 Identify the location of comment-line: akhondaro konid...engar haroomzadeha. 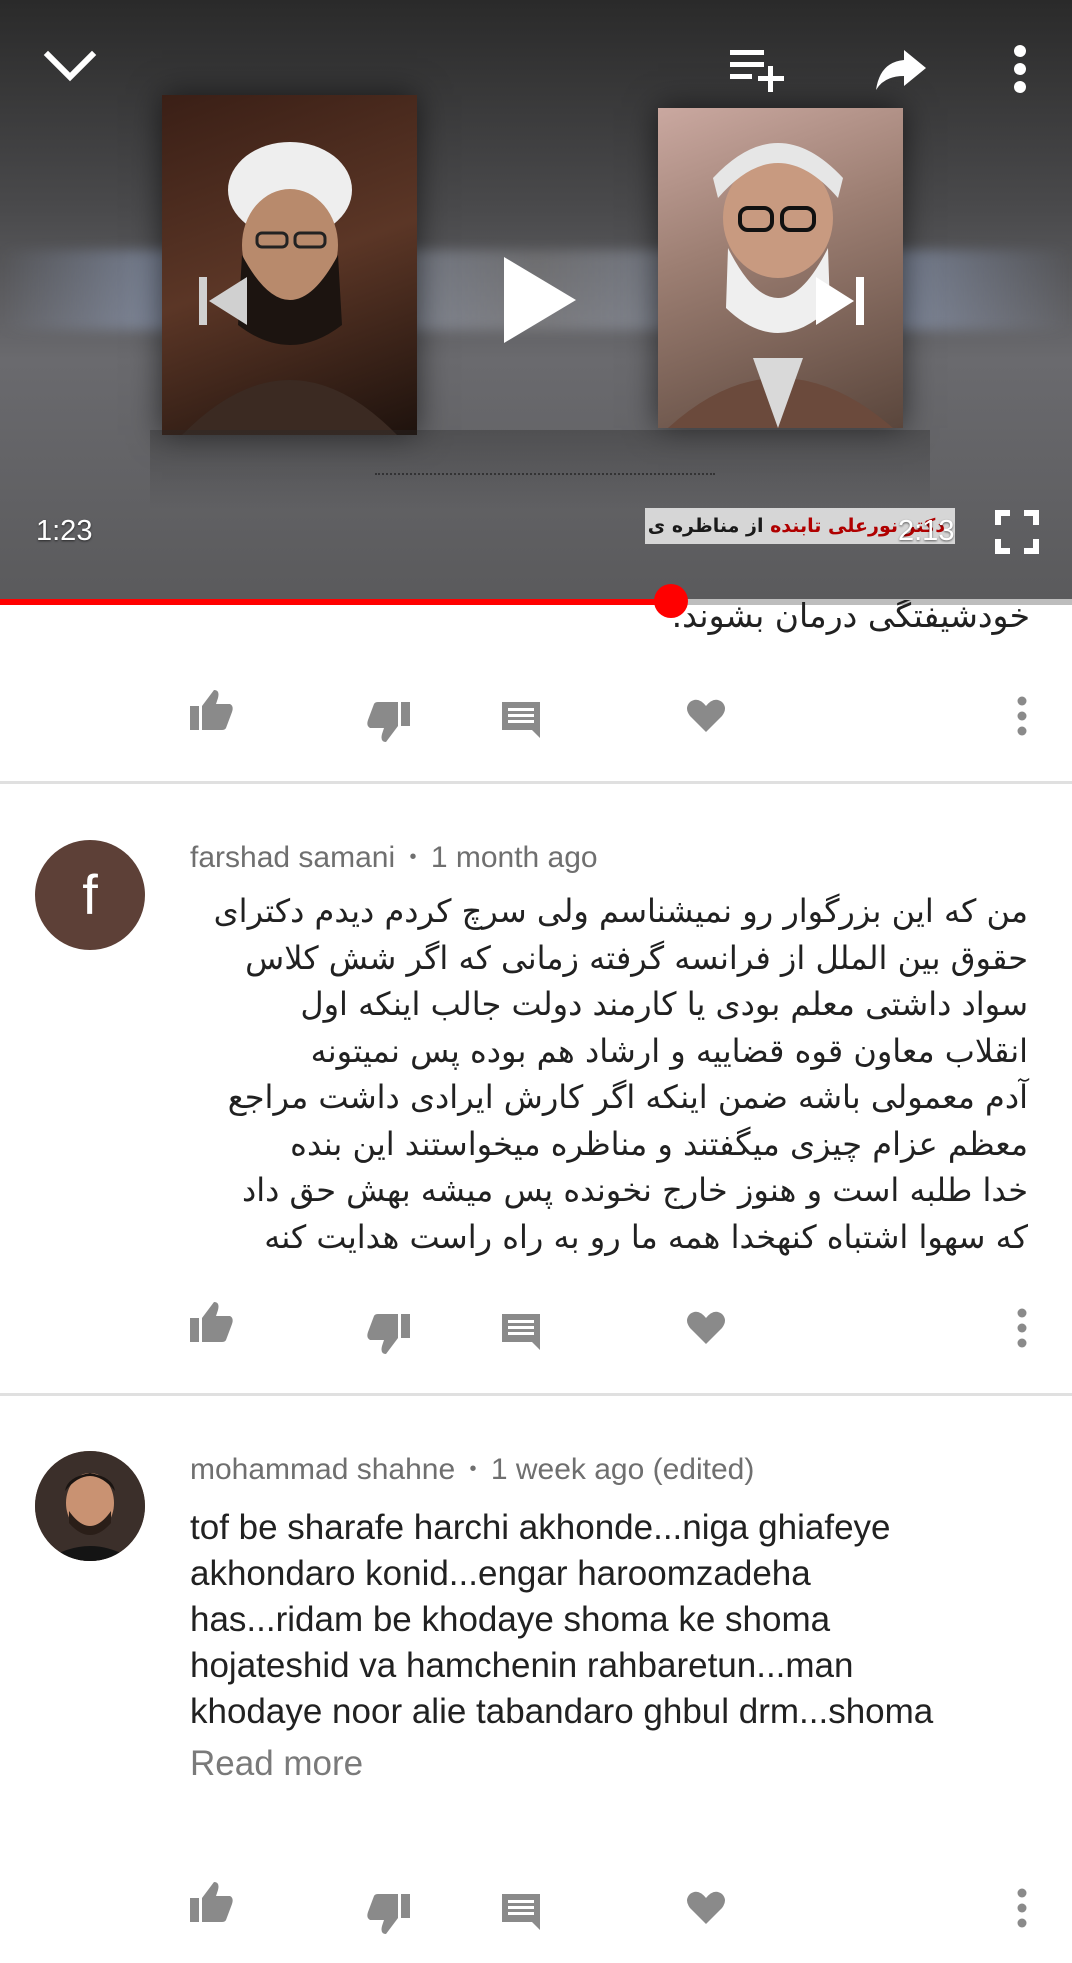
(500, 1573).